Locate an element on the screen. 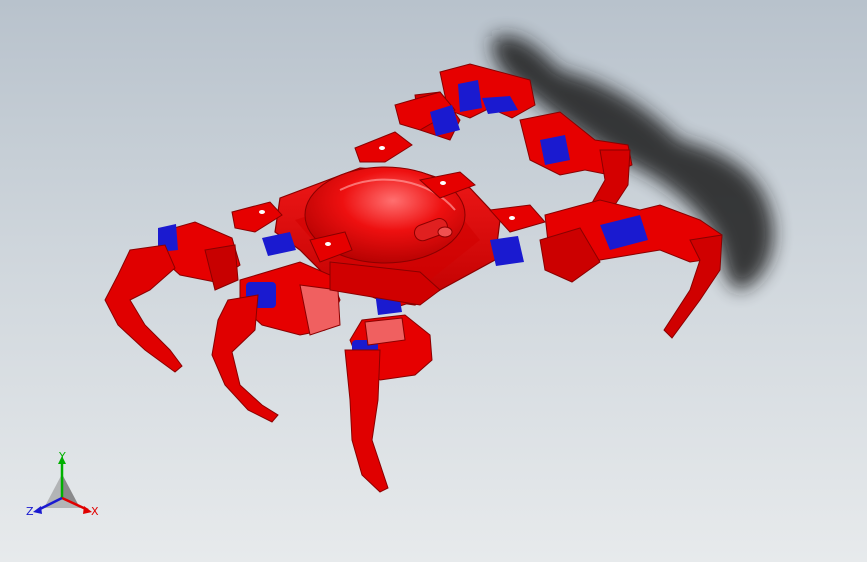 This screenshot has height=562, width=867. right-leg is located at coordinates (631, 269).